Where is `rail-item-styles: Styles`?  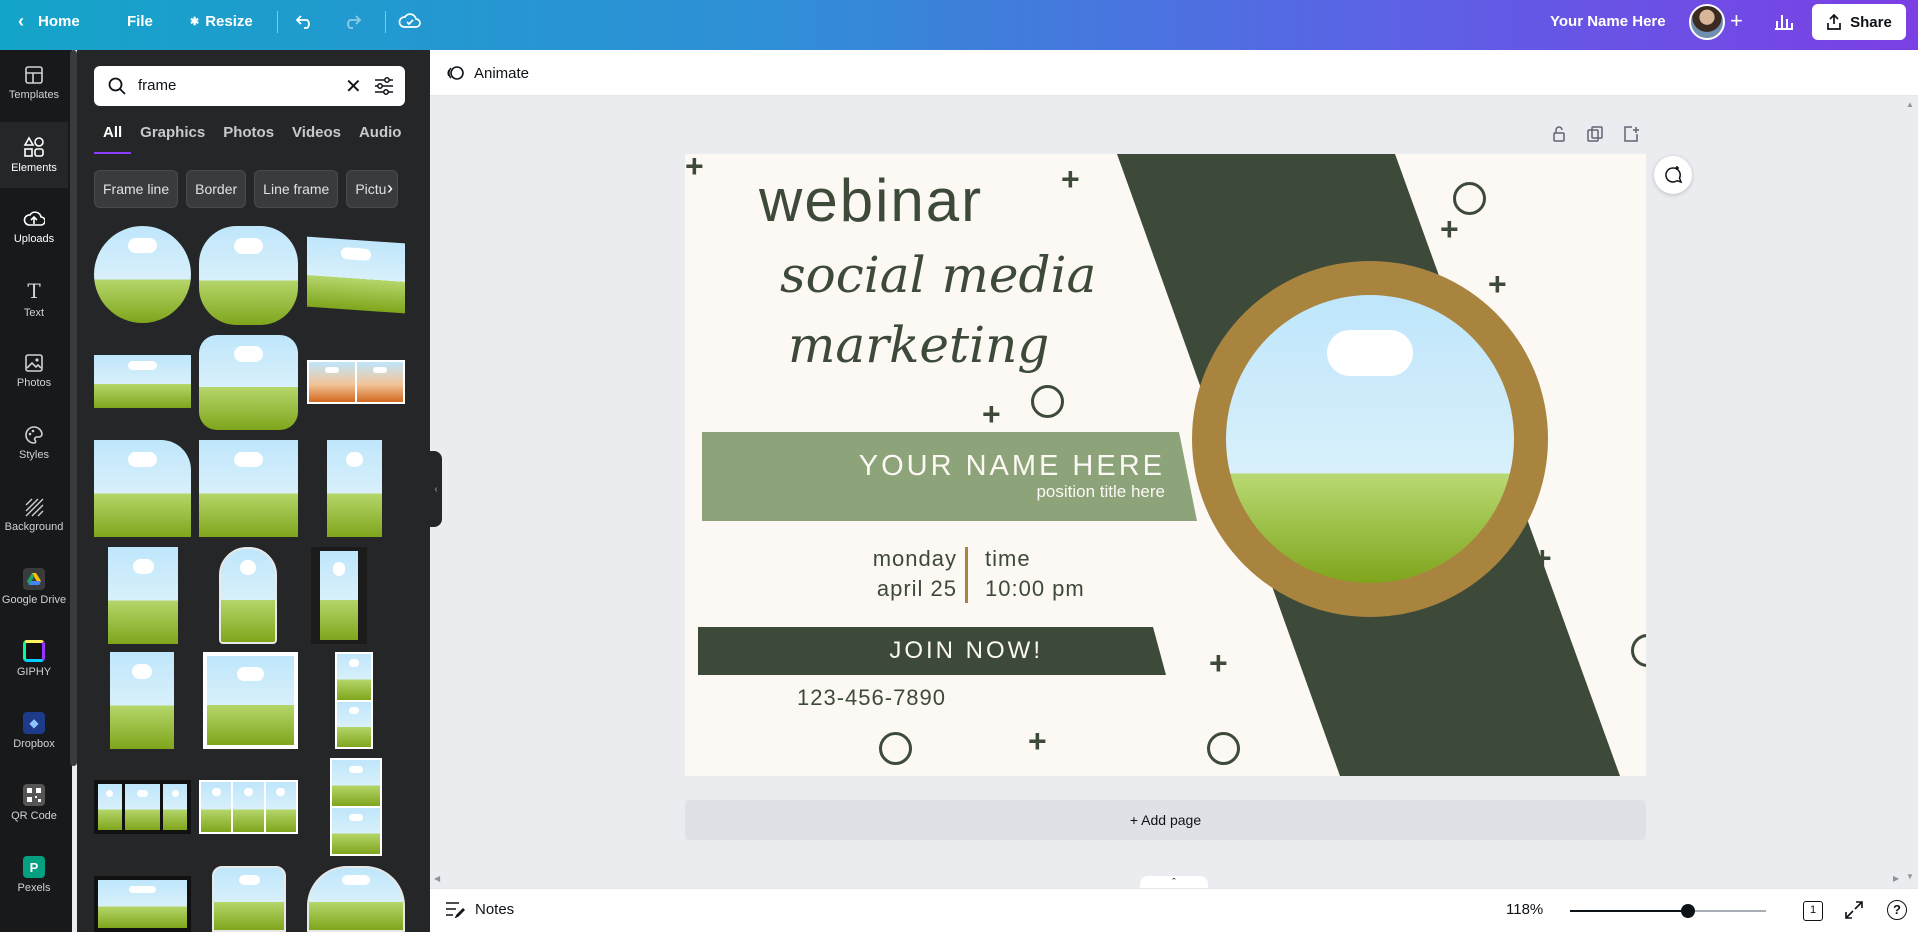
rail-item-styles: Styles is located at coordinates (34, 443).